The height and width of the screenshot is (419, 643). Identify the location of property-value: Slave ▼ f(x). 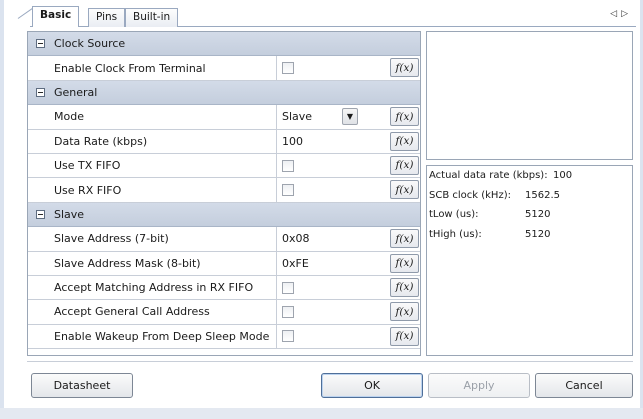
(348, 116).